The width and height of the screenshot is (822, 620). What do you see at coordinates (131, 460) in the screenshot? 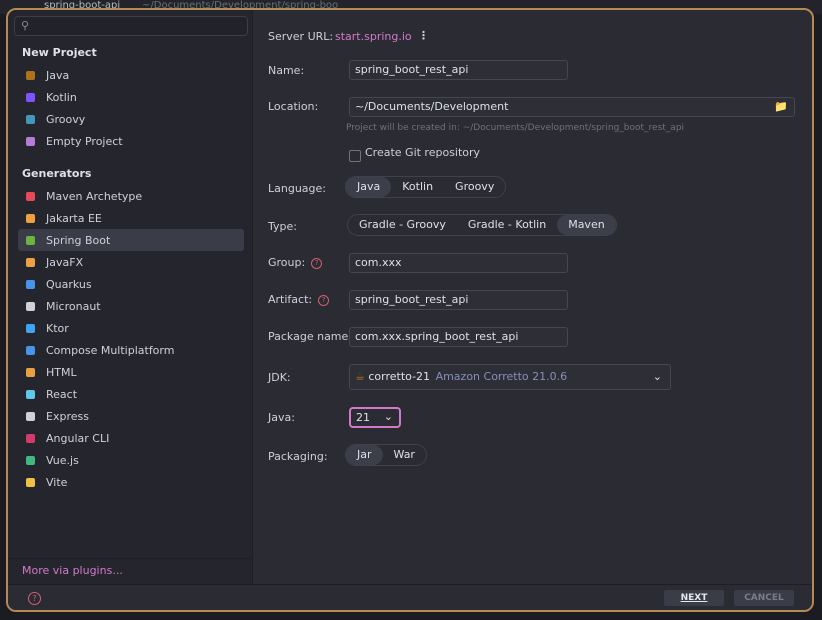
I see `sidebar-item-vue-js: Vue.js` at bounding box center [131, 460].